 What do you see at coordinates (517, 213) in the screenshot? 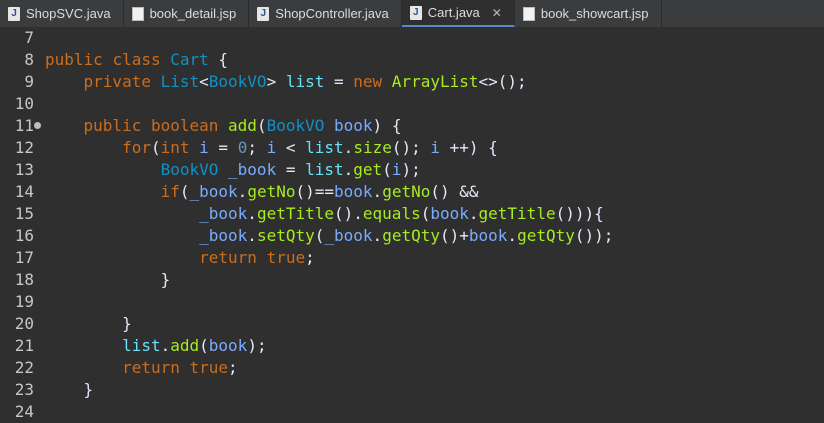
I see `code-token: getTitle` at bounding box center [517, 213].